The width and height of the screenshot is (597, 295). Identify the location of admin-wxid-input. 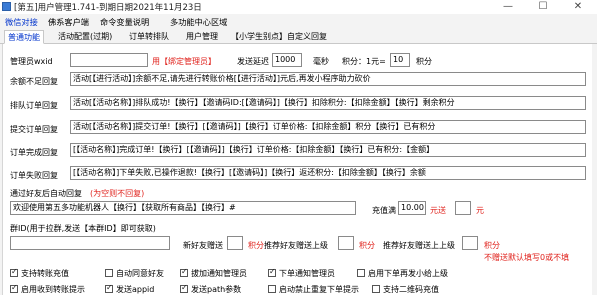
(109, 60).